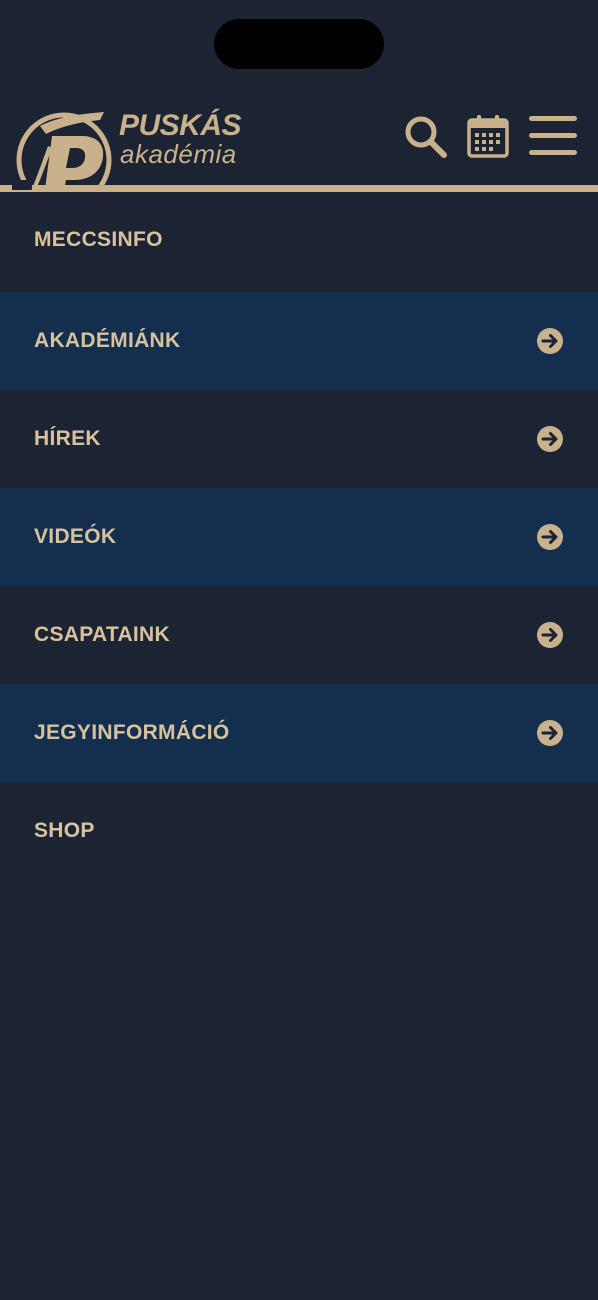  I want to click on nav-item-videok: VIDEÓK, so click(299, 537).